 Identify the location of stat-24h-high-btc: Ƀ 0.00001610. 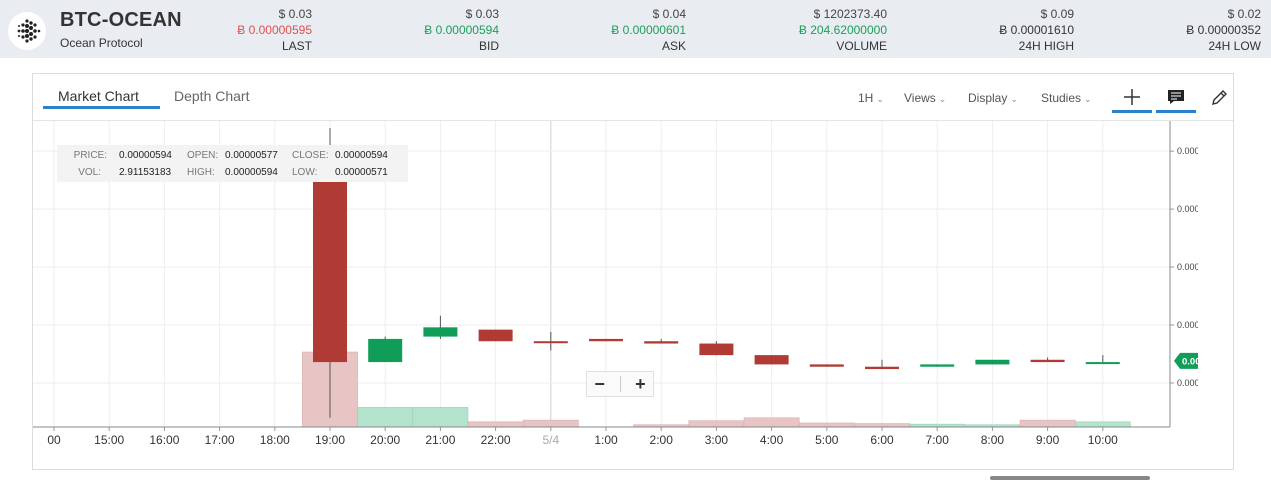
(1036, 30).